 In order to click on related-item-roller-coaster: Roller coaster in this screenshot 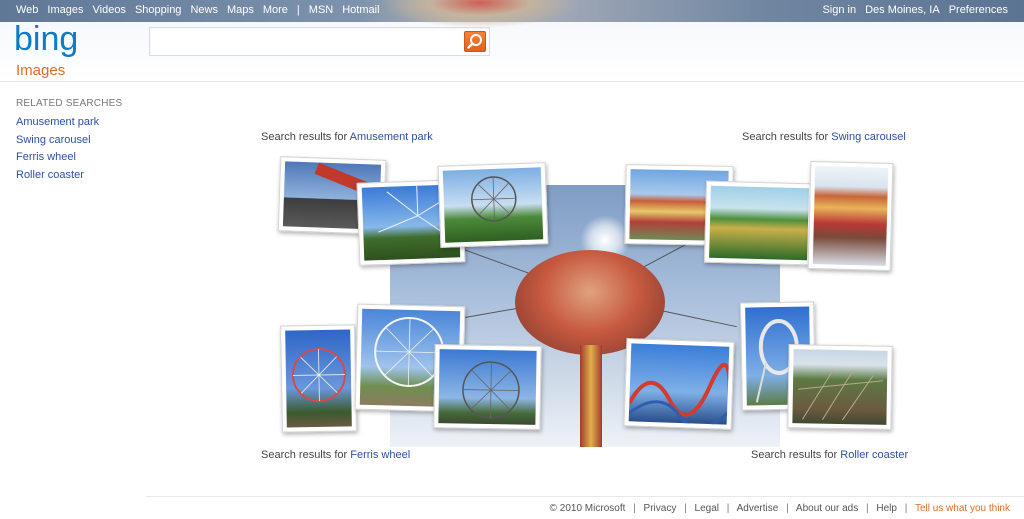, I will do `click(57, 176)`.